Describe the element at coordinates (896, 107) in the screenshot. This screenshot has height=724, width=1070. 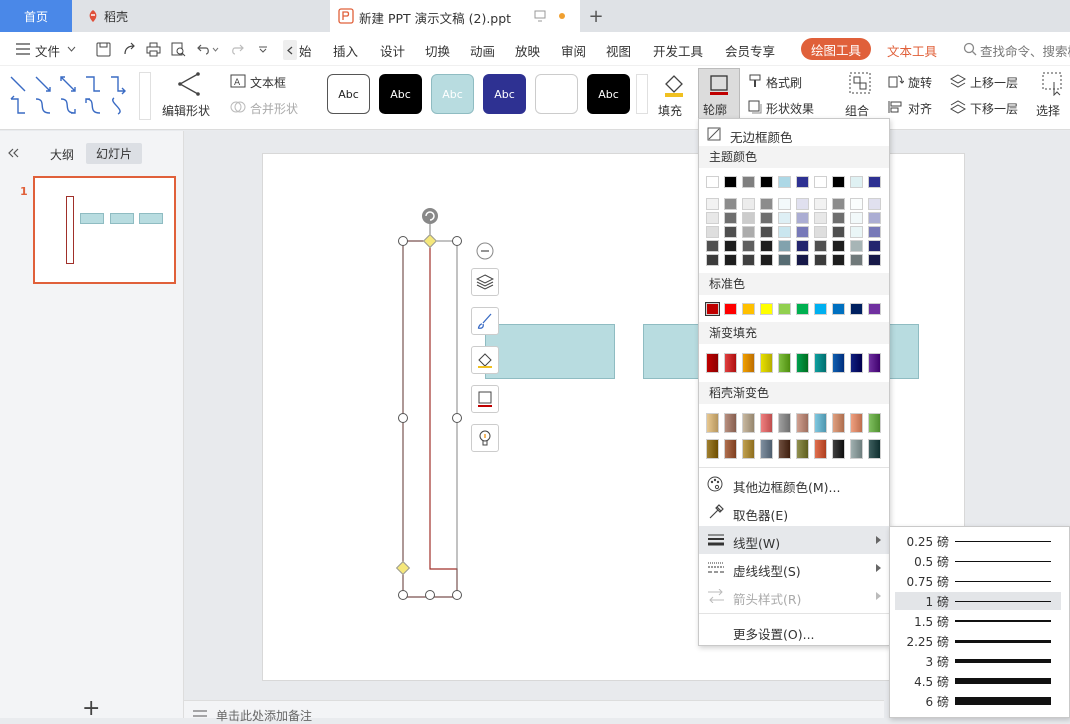
I see `align-icon` at that location.